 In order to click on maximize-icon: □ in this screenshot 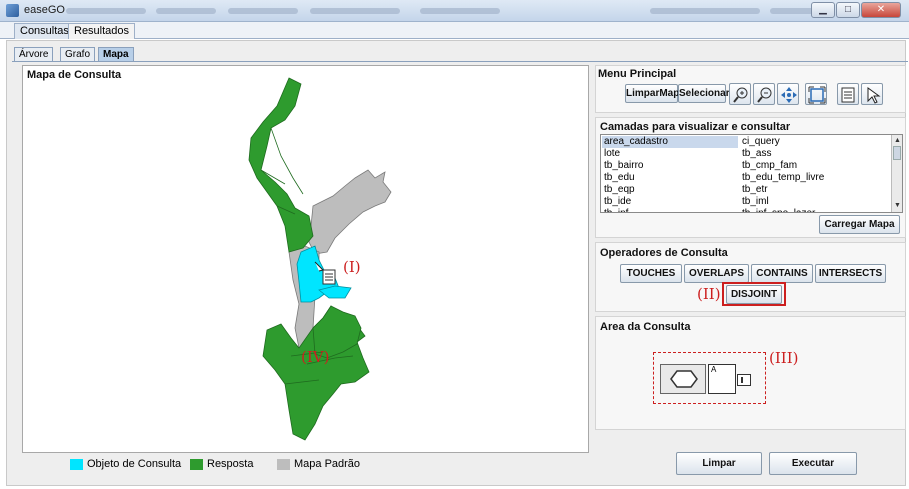, I will do `click(848, 10)`.